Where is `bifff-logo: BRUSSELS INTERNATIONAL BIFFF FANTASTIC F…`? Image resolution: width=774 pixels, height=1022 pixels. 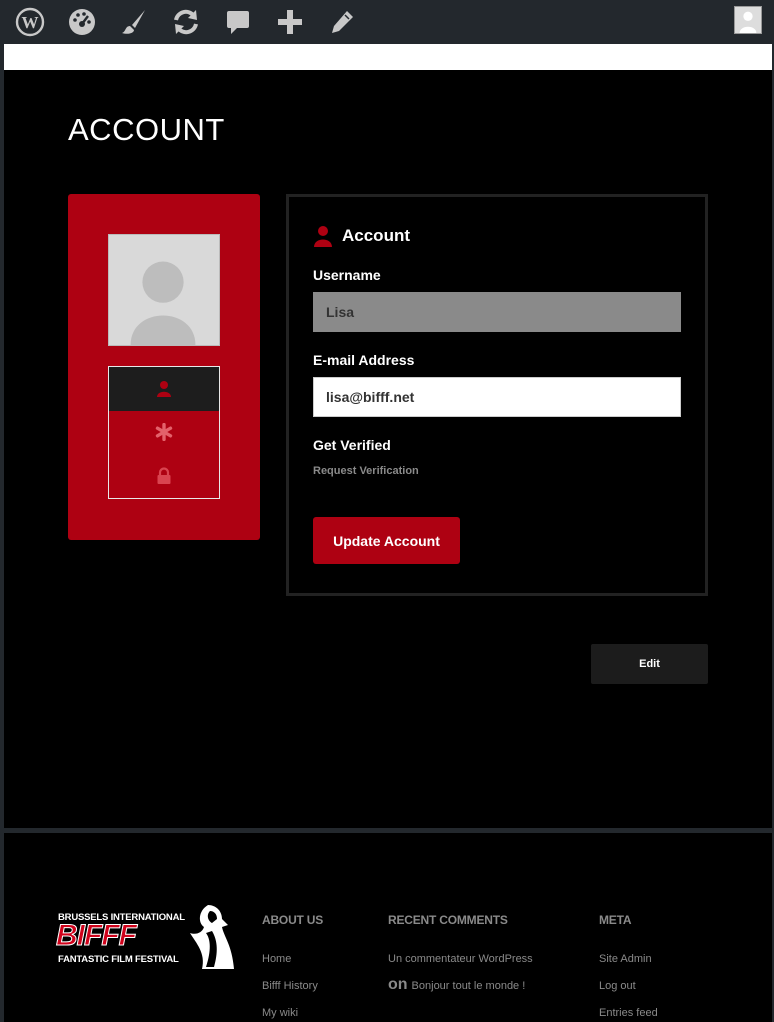 bifff-logo: BRUSSELS INTERNATIONAL BIFFF FANTASTIC F… is located at coordinates (143, 938).